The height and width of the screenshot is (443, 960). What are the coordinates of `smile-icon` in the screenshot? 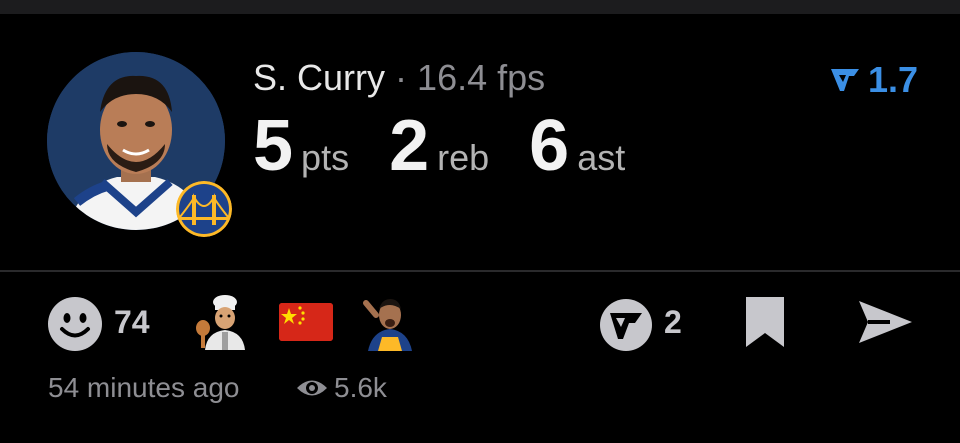 It's located at (75, 324).